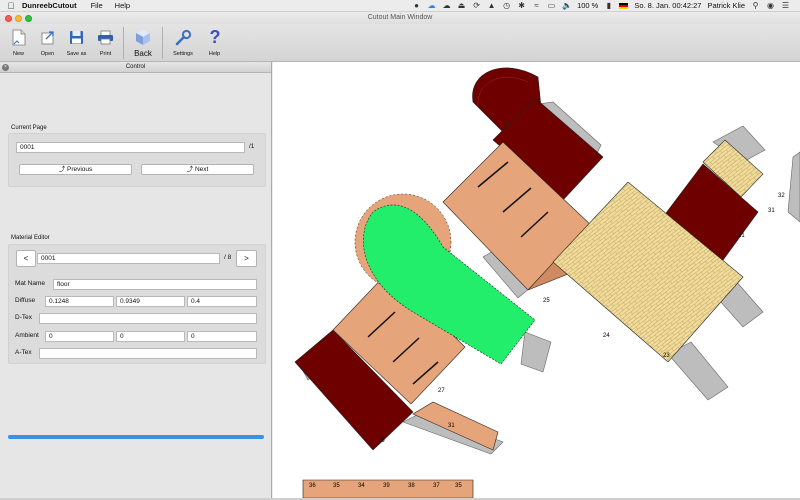  What do you see at coordinates (25, 300) in the screenshot?
I see `diffuse-label: Diffuse` at bounding box center [25, 300].